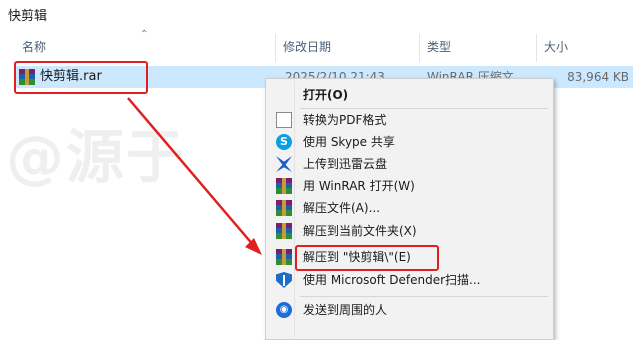  Describe the element at coordinates (284, 120) in the screenshot. I see `document-icon` at that location.